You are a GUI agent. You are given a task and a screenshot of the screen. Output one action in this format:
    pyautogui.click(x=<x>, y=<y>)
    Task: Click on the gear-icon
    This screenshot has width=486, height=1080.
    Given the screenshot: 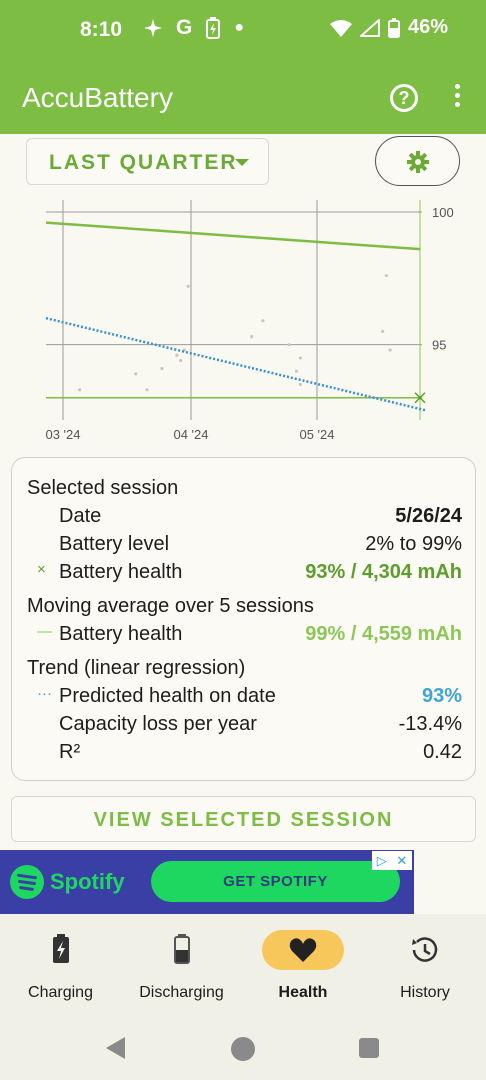 What is the action you would take?
    pyautogui.click(x=418, y=162)
    